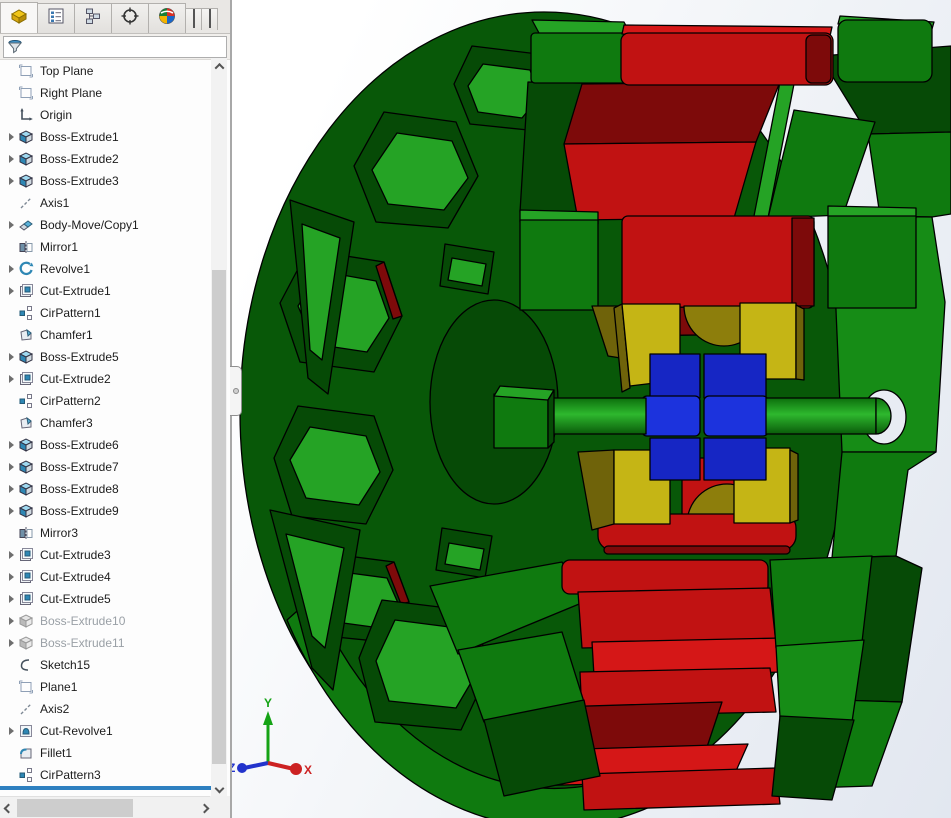 The width and height of the screenshot is (951, 818). I want to click on tree-item-boss-extrude6: Boss-Extrude6, so click(106, 445).